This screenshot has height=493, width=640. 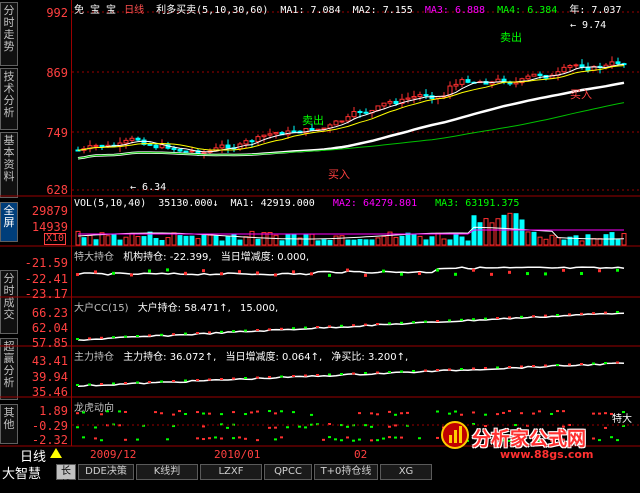 I want to click on bottom-tab-lzxf: LZXF, so click(x=231, y=472).